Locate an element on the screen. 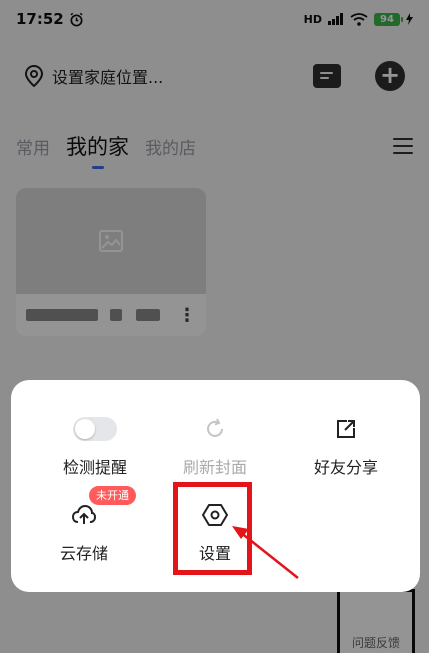  not-activated-badge: 未开通 is located at coordinates (112, 495).